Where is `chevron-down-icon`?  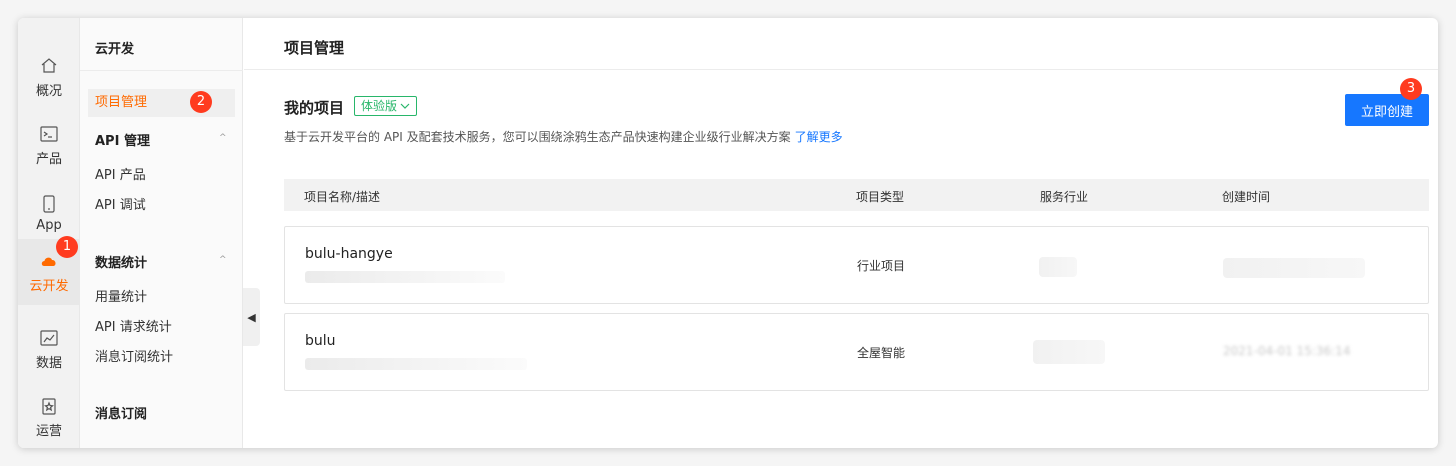 chevron-down-icon is located at coordinates (405, 106).